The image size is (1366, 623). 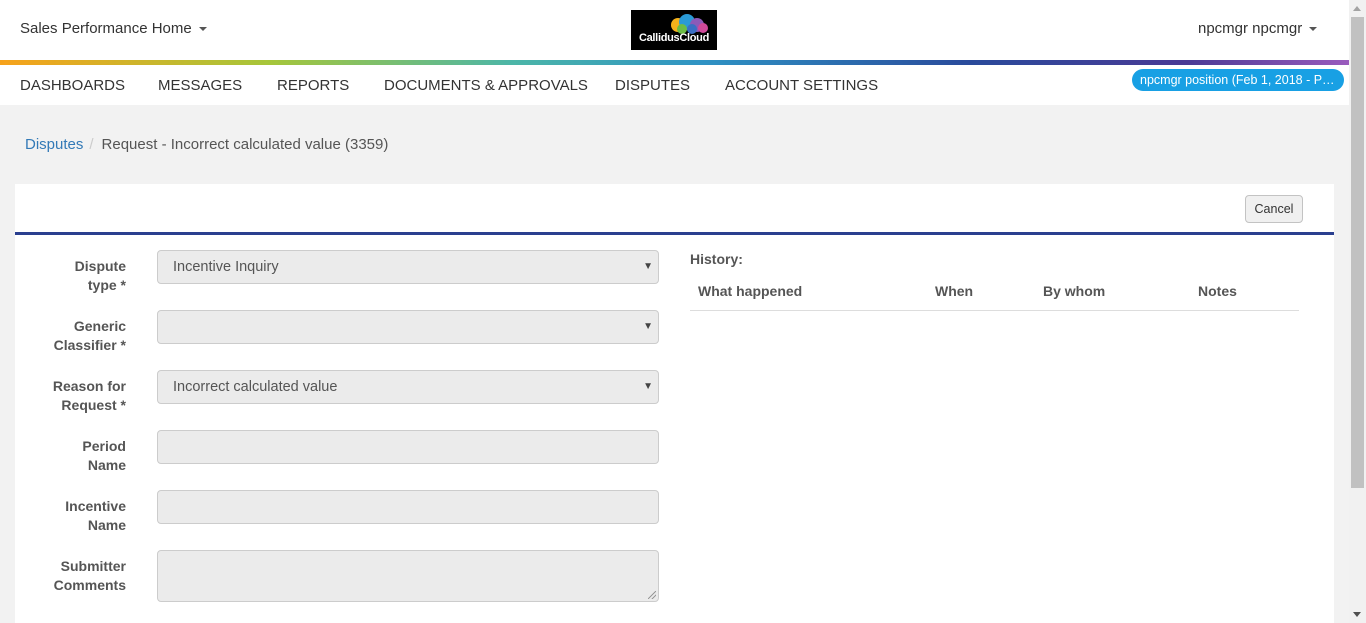 What do you see at coordinates (408, 267) in the screenshot?
I see `dispute-type-select: Incentive Inquiry ▼` at bounding box center [408, 267].